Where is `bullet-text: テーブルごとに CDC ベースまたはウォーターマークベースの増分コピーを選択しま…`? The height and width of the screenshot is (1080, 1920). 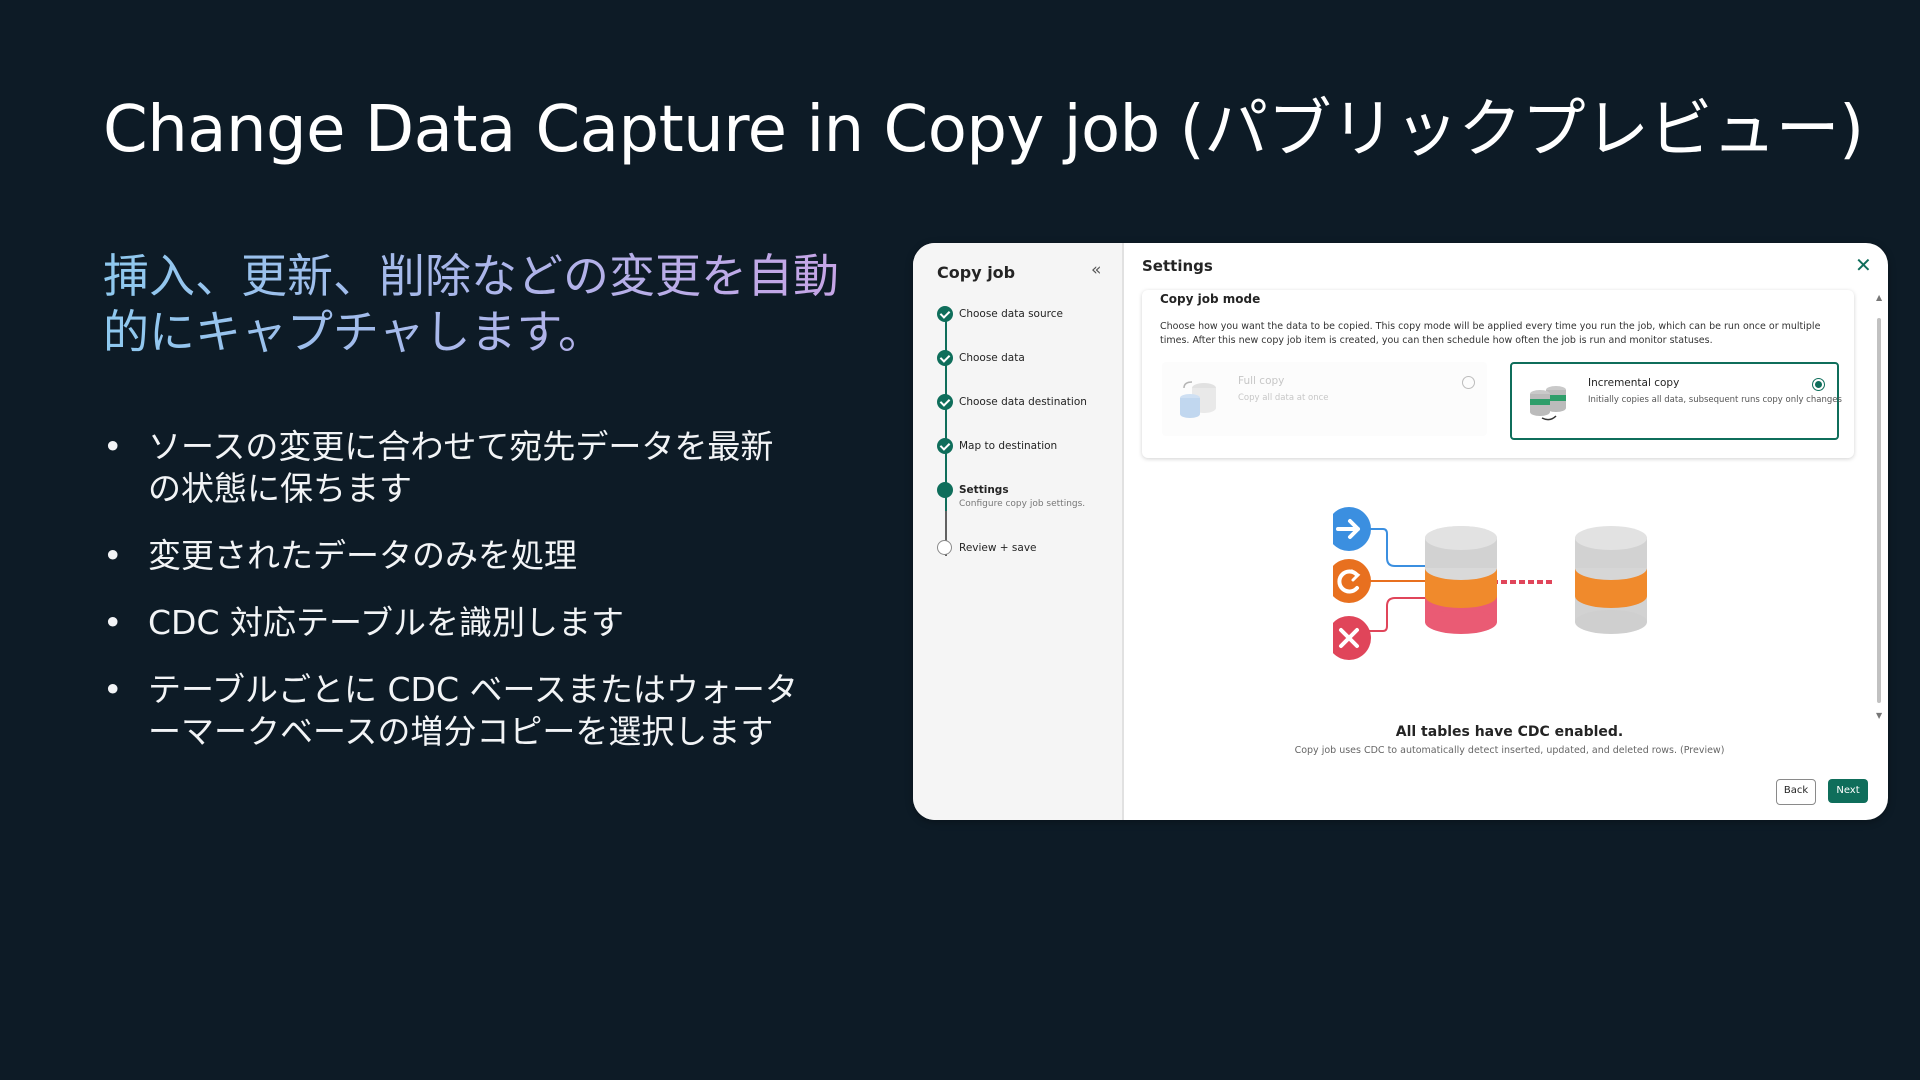
bullet-text: テーブルごとに CDC ベースまたはウォーターマークベースの増分コピーを選択しま… is located at coordinates (473, 710).